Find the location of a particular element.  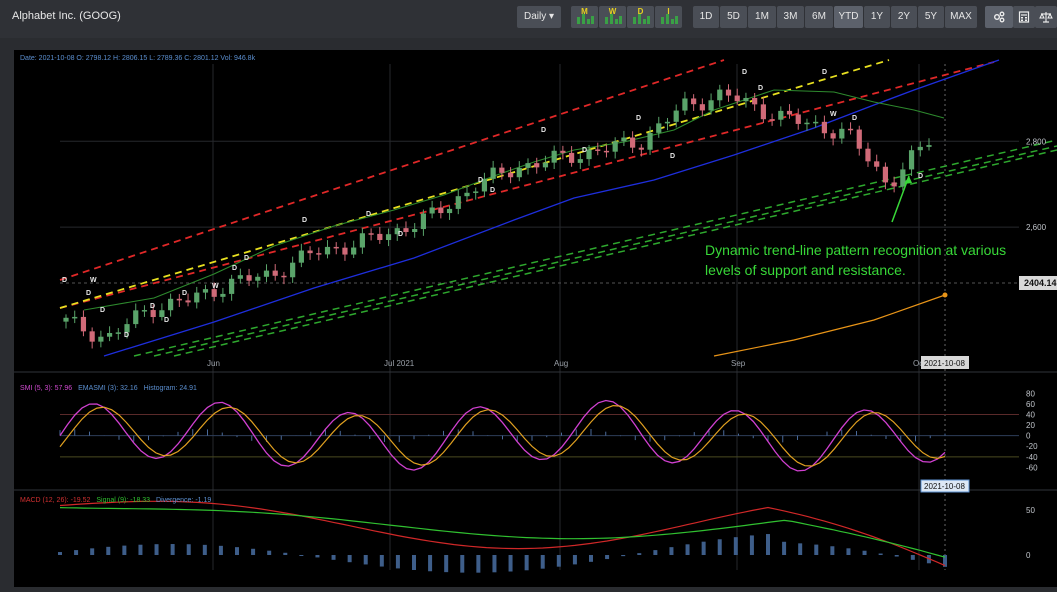

smi-legend-hist: Histogram: 24.91 is located at coordinates (170, 388).